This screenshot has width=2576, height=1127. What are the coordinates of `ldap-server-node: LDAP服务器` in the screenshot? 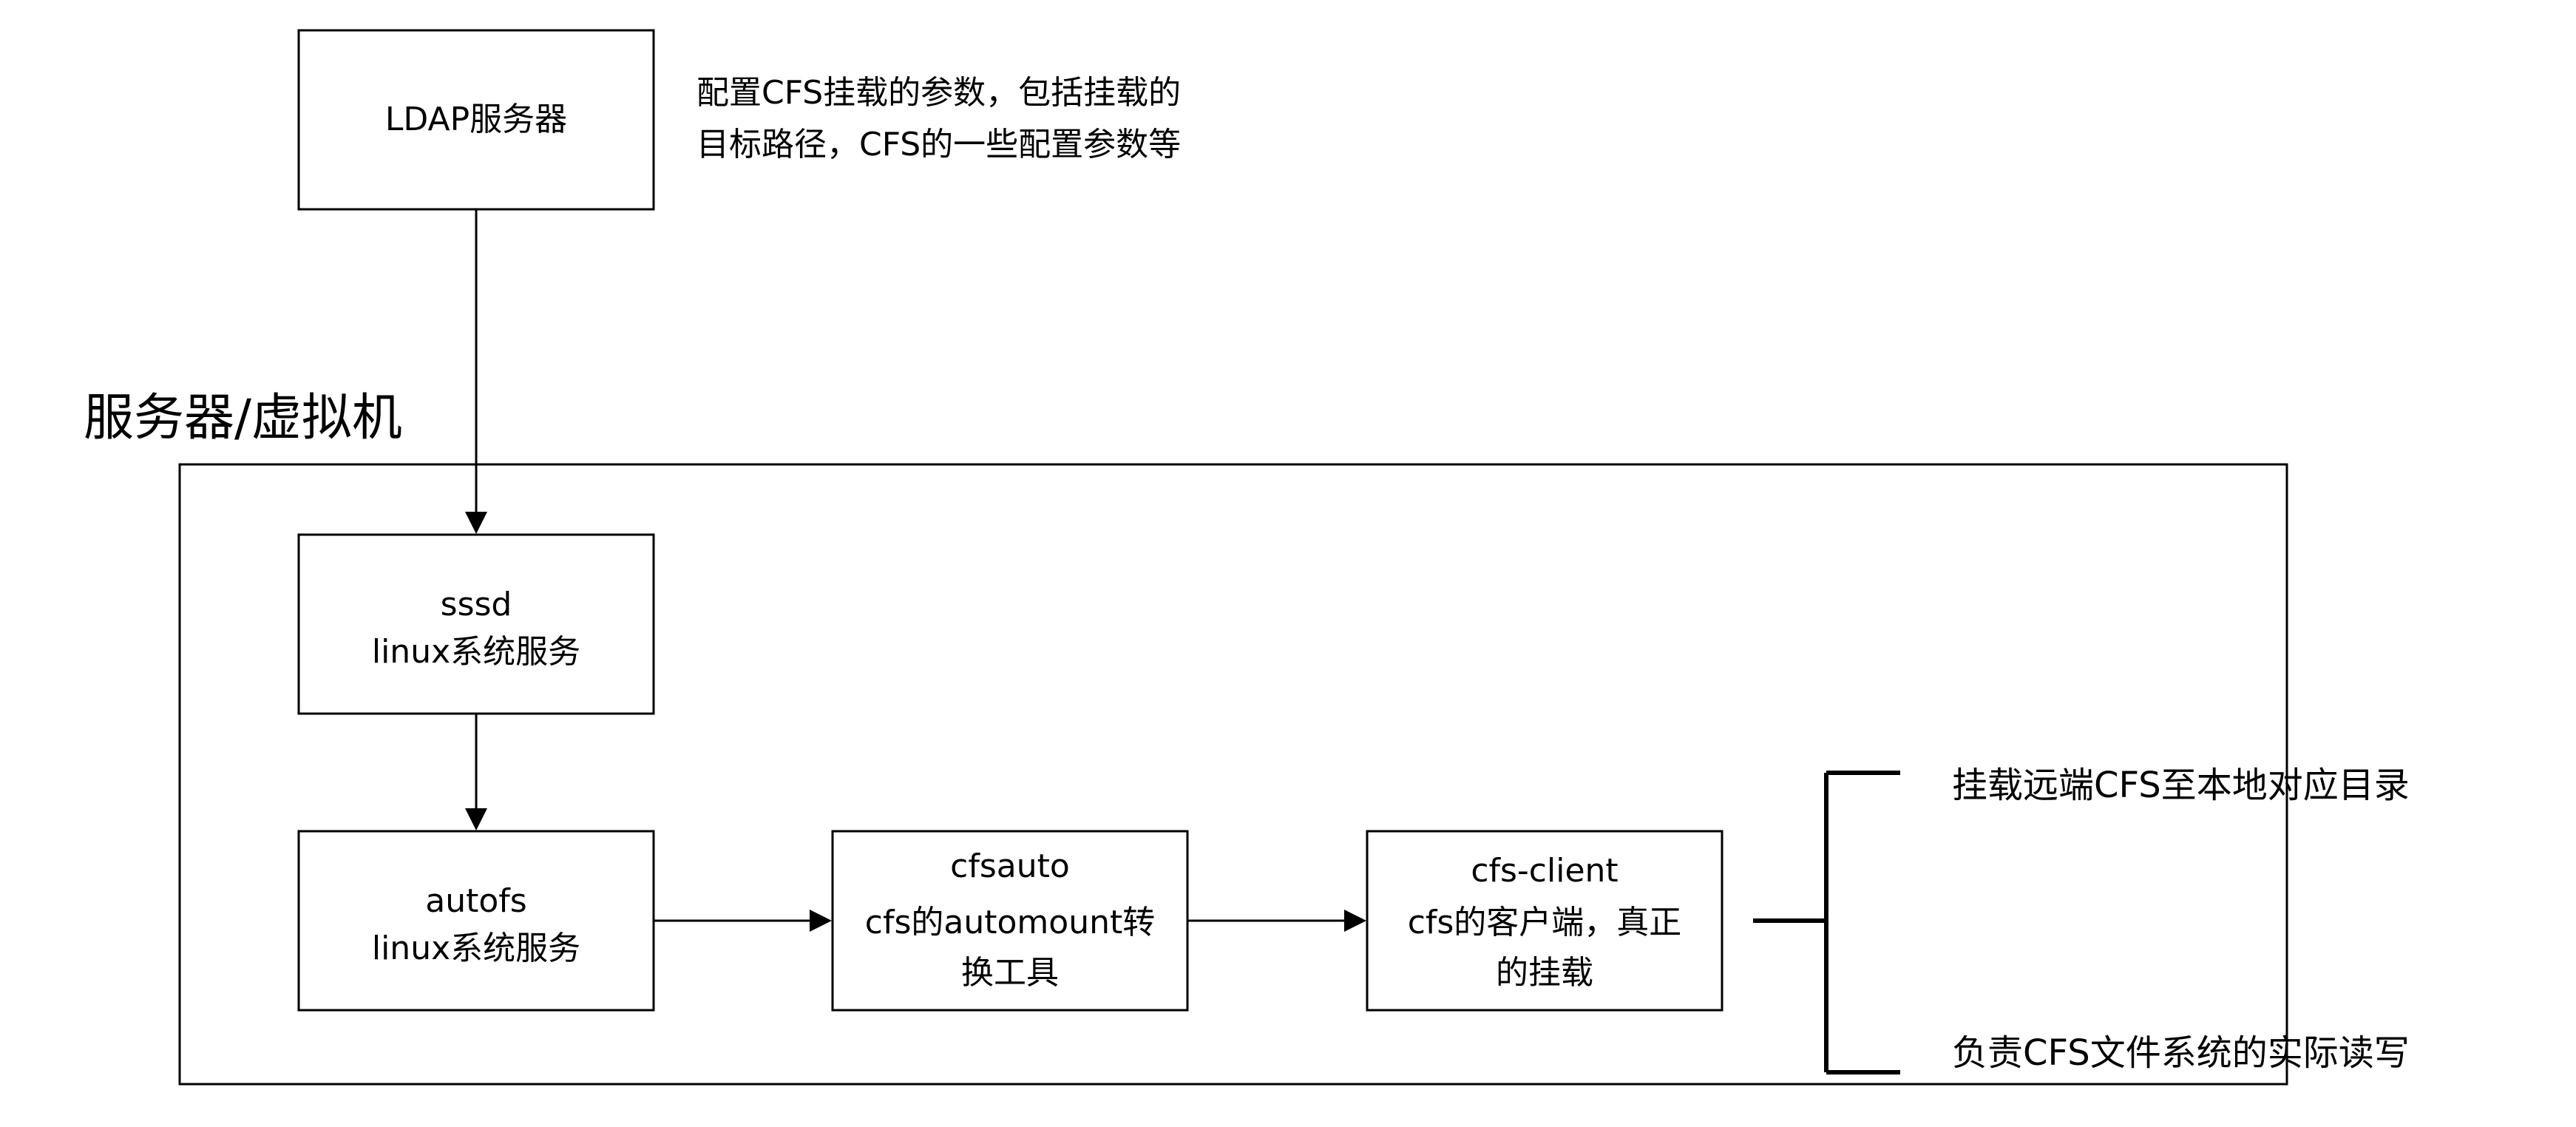 It's located at (476, 120).